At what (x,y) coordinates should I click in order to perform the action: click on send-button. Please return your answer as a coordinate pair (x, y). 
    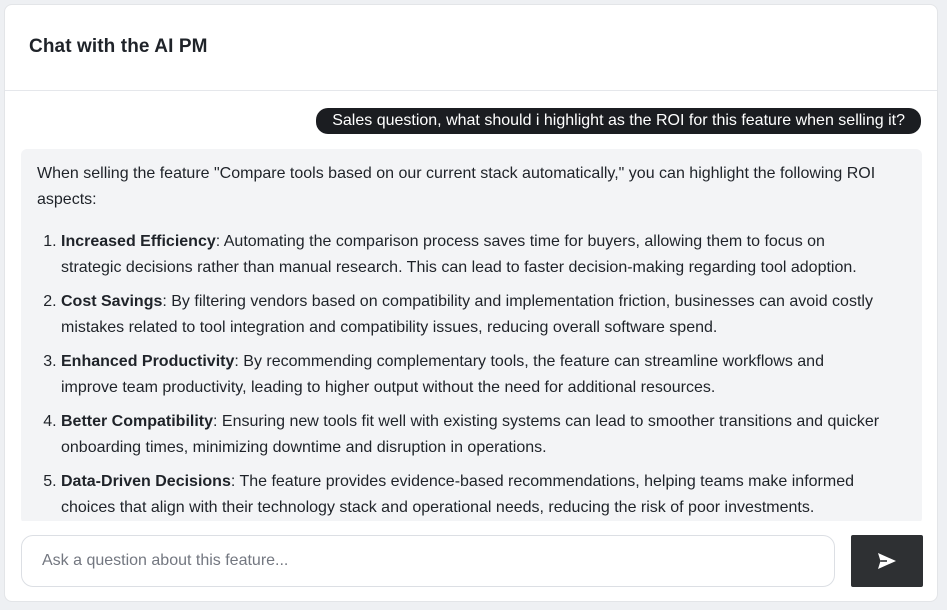
    Looking at the image, I should click on (887, 561).